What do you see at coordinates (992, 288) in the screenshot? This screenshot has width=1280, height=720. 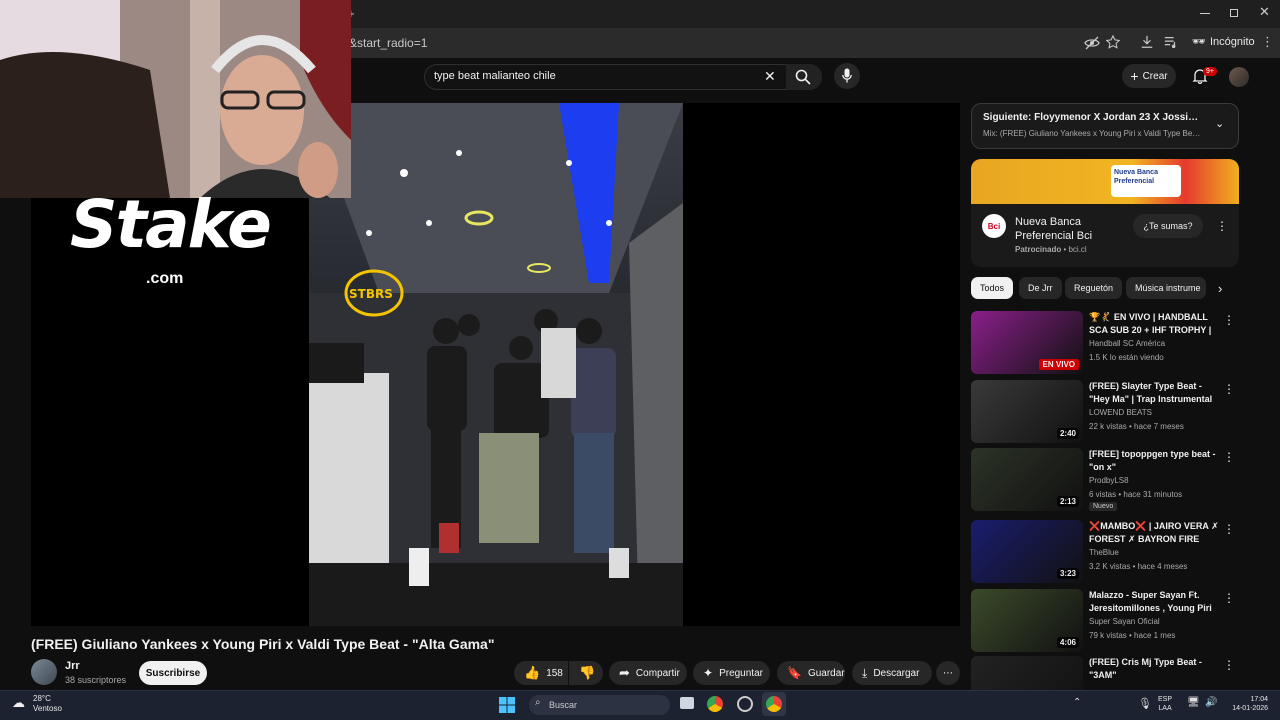 I see `chip-todos: Todos` at bounding box center [992, 288].